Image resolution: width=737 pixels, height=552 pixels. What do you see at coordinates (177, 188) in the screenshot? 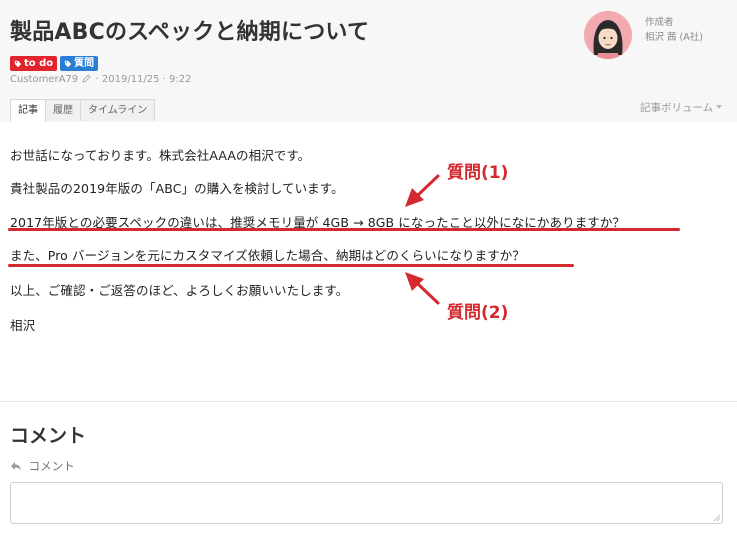
I see `body-paragraph-intro: 貴社製品の2019年版の「ABC」の購入を検討しています。` at bounding box center [177, 188].